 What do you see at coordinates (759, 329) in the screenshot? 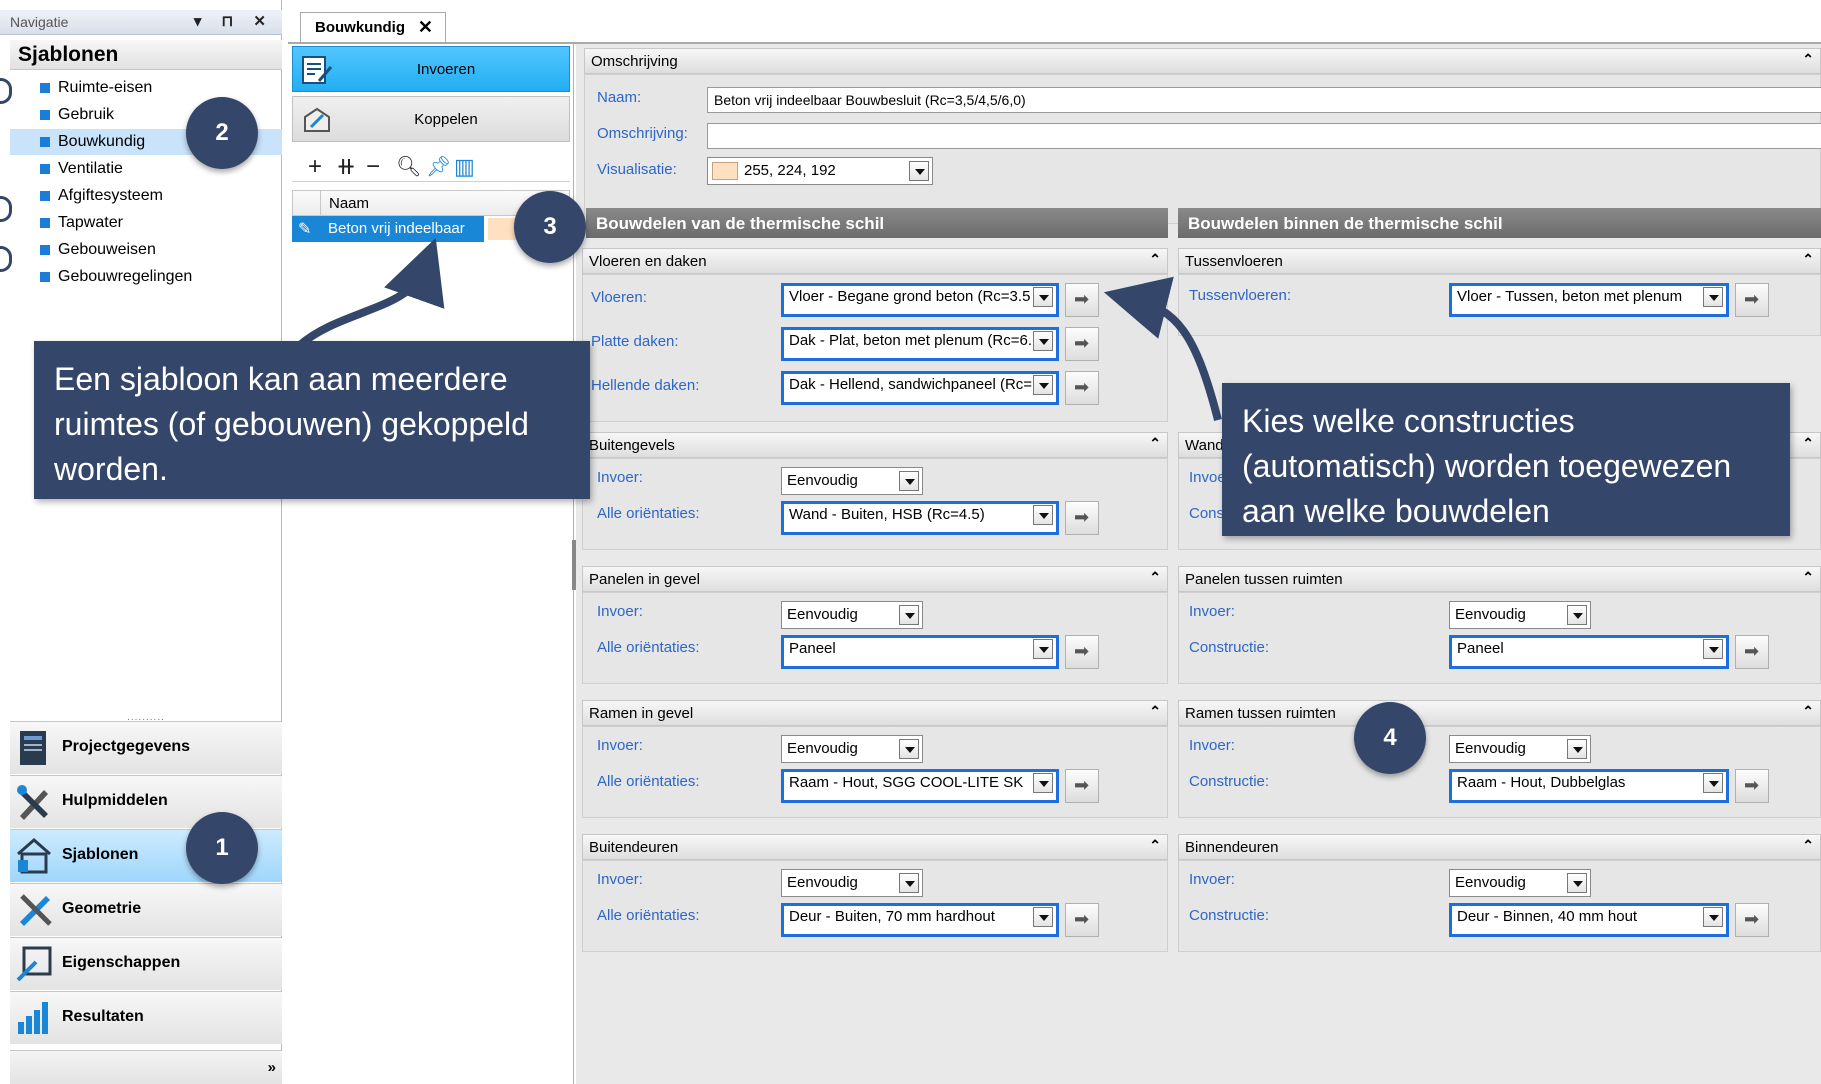
I see `annotation-arrows` at bounding box center [759, 329].